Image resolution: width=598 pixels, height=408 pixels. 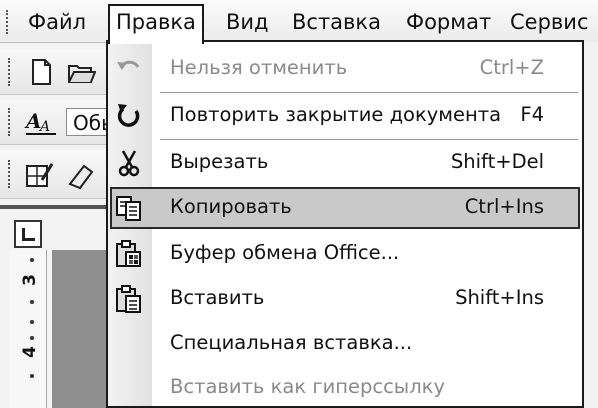 I want to click on eraser-icon, so click(x=81, y=175).